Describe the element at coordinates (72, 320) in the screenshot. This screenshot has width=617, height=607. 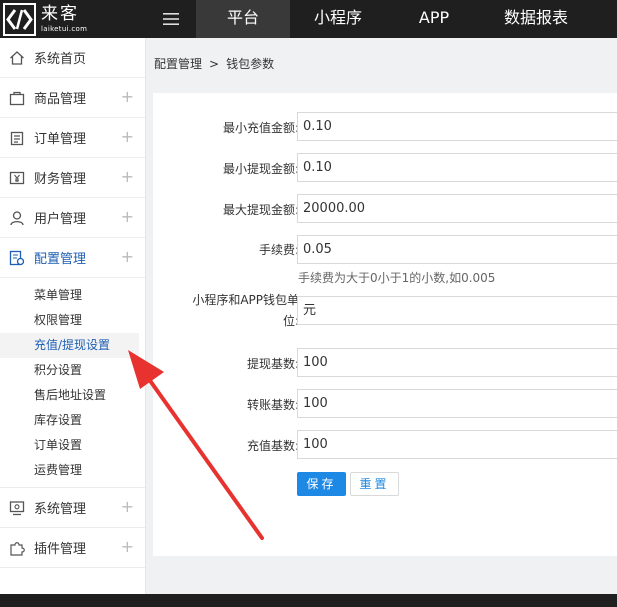
I see `submenu-item-permissions: 权限管理` at that location.